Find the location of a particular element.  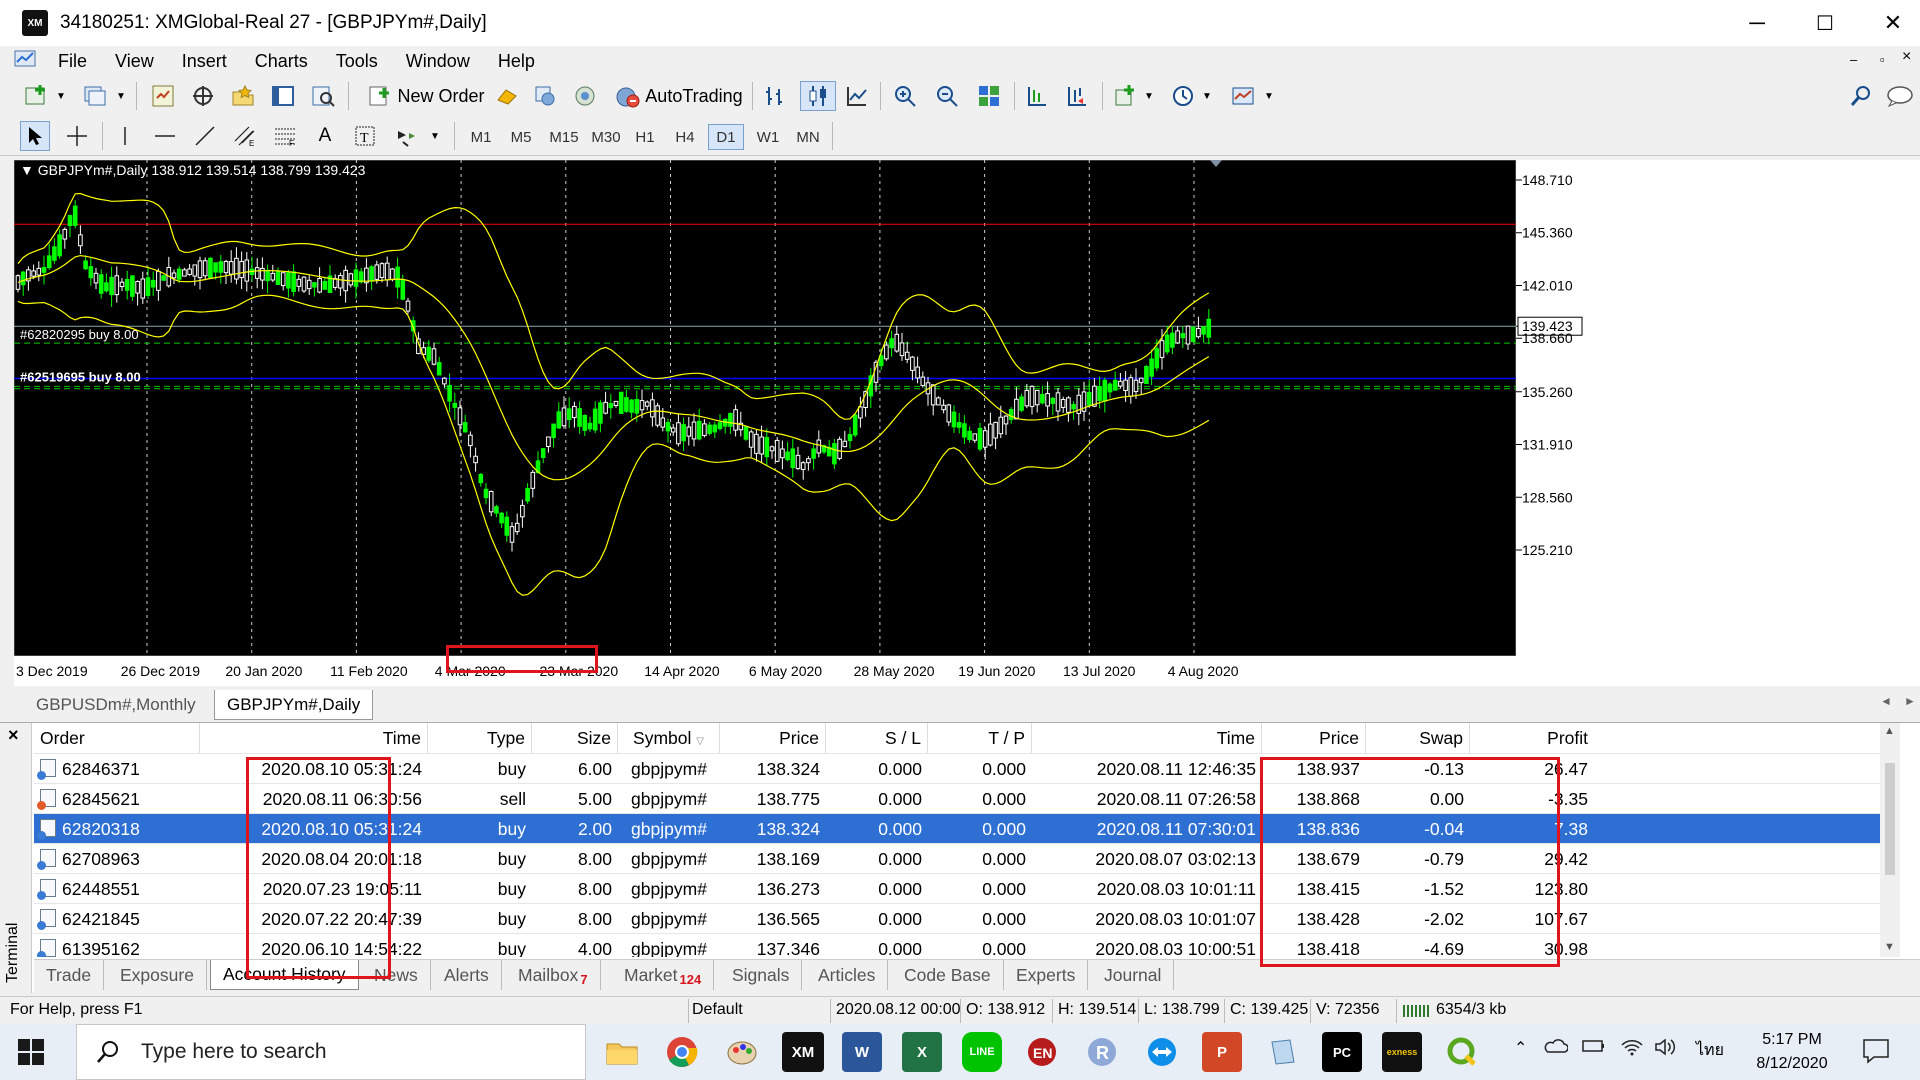

trendline-icon is located at coordinates (205, 136).